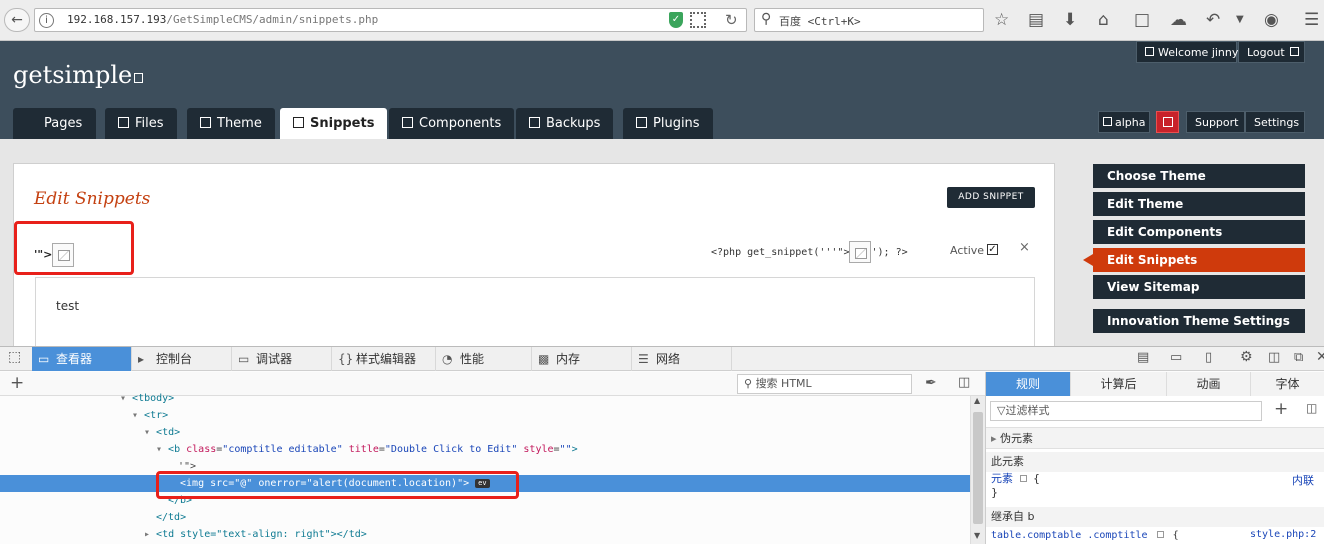 Image resolution: width=1324 pixels, height=544 pixels. I want to click on tab-debugger: ▭ 调试器, so click(282, 359).